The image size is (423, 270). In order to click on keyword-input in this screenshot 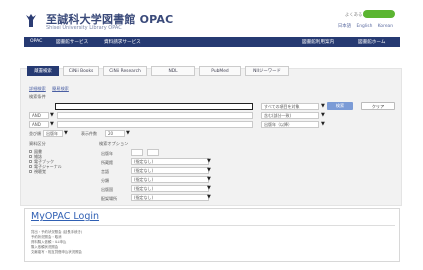, I will do `click(154, 106)`.